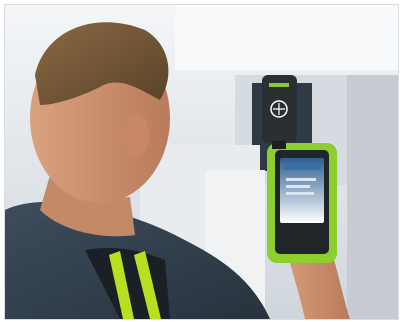 This screenshot has width=401, height=322. What do you see at coordinates (279, 85) in the screenshot?
I see `adapter-logo-bar` at bounding box center [279, 85].